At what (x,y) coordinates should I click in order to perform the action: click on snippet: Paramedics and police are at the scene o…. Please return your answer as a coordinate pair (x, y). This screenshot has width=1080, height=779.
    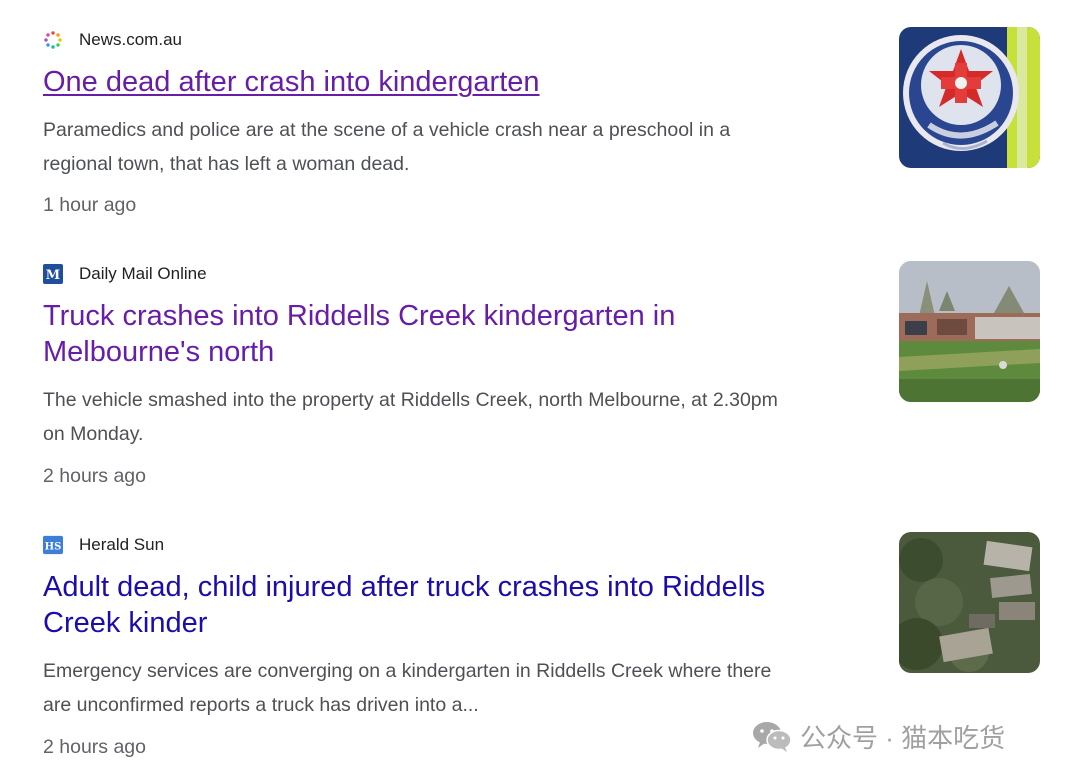
    Looking at the image, I should click on (453, 147).